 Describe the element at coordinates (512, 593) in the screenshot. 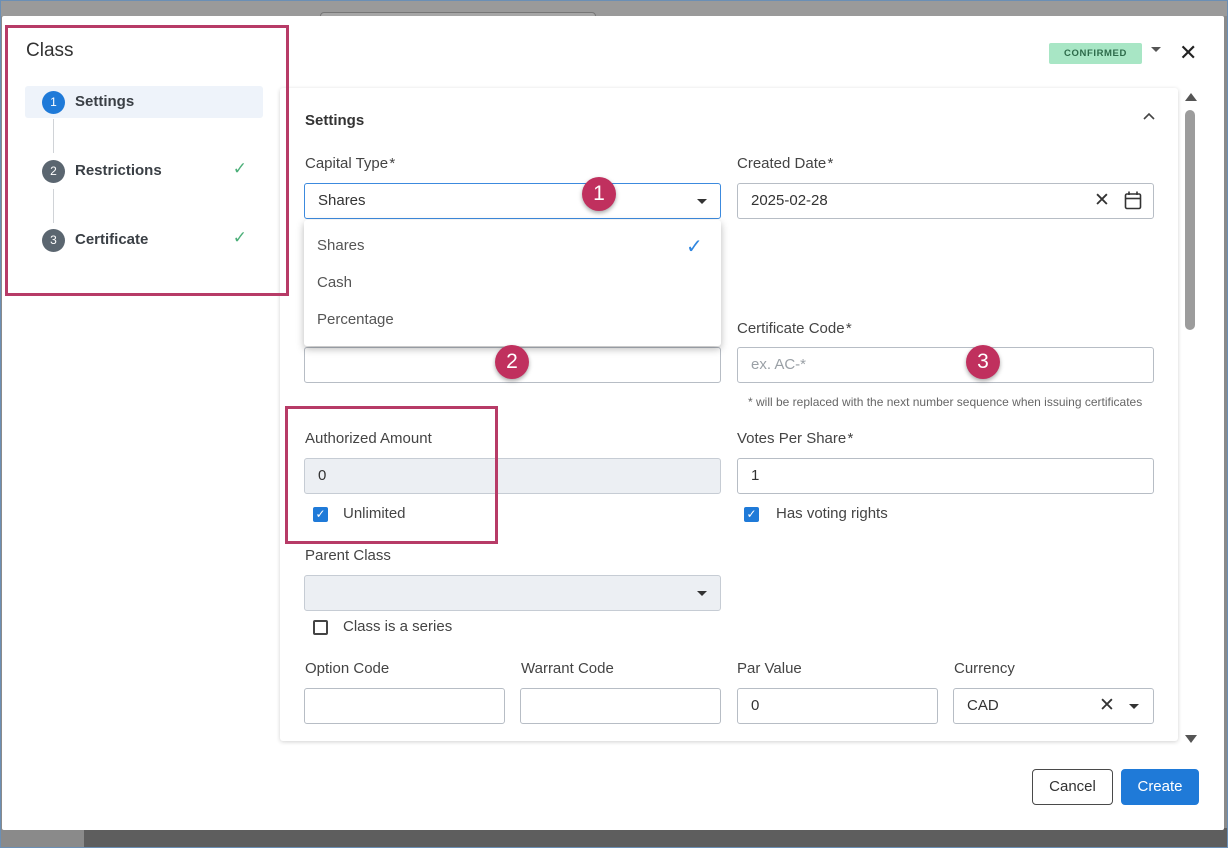

I see `parent-class-select` at that location.